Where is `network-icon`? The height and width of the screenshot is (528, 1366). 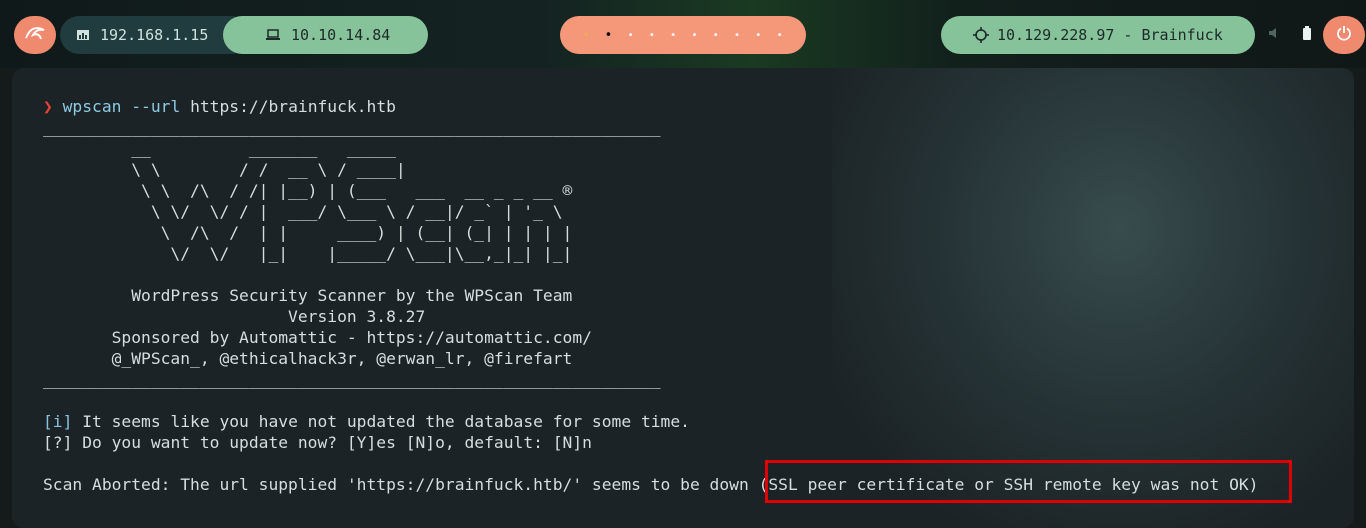 network-icon is located at coordinates (83, 35).